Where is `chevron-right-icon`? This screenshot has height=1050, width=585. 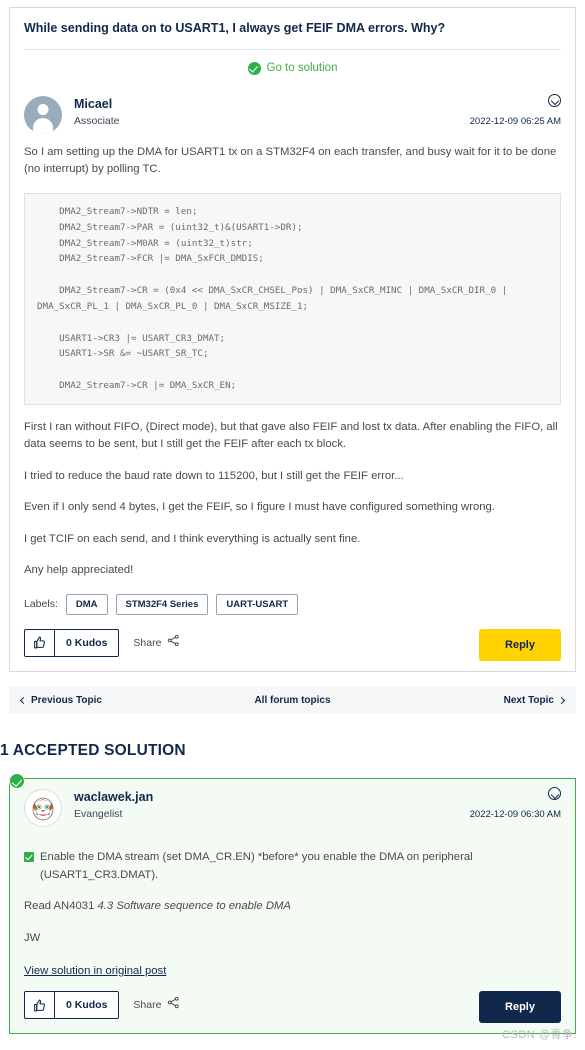
chevron-right-icon is located at coordinates (561, 700).